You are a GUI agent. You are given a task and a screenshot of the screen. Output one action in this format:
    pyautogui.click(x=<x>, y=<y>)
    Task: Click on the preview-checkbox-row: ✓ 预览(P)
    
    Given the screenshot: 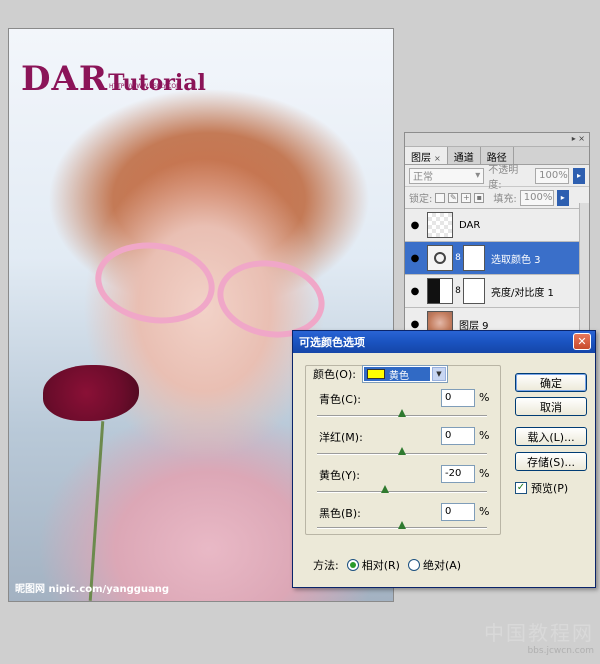 What is the action you would take?
    pyautogui.click(x=541, y=488)
    